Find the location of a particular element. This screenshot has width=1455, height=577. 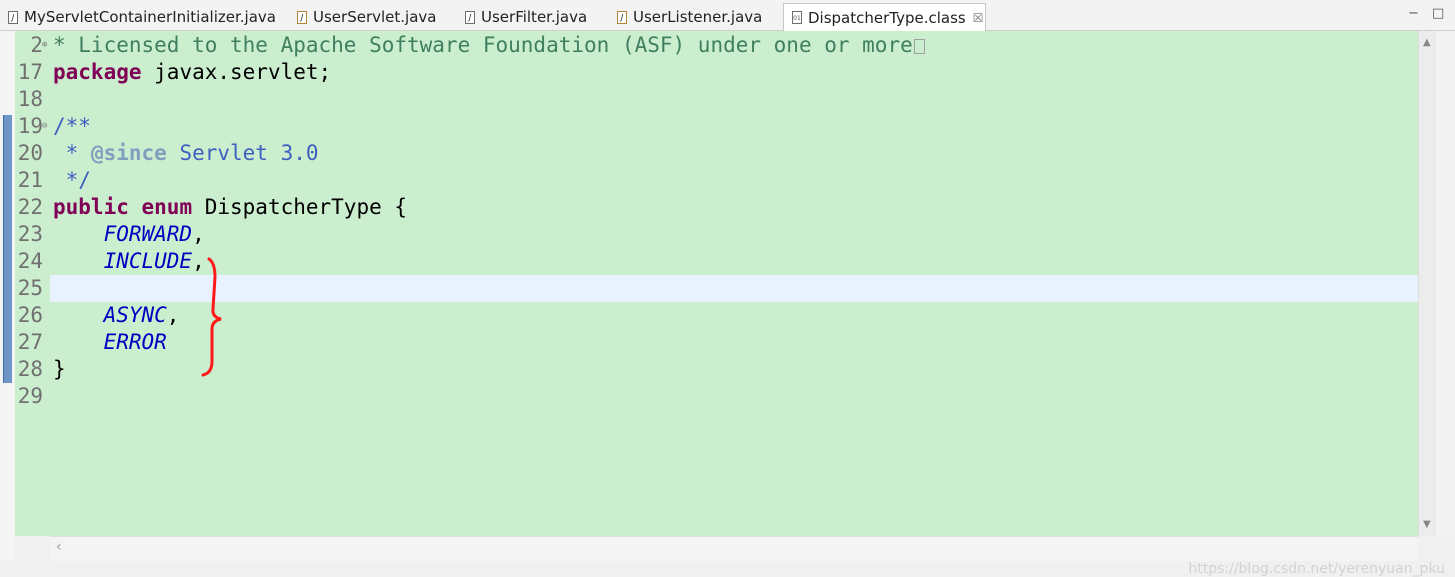

code-token: } is located at coordinates (59, 369).